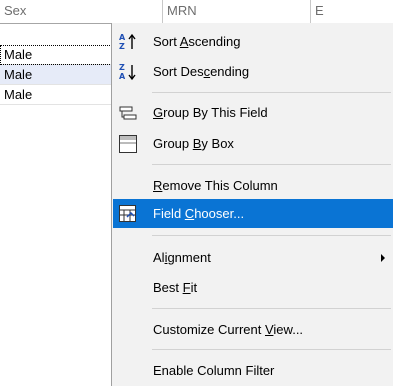 This screenshot has width=393, height=386. What do you see at coordinates (215, 185) in the screenshot?
I see `menu-item-label: Remove This Column` at bounding box center [215, 185].